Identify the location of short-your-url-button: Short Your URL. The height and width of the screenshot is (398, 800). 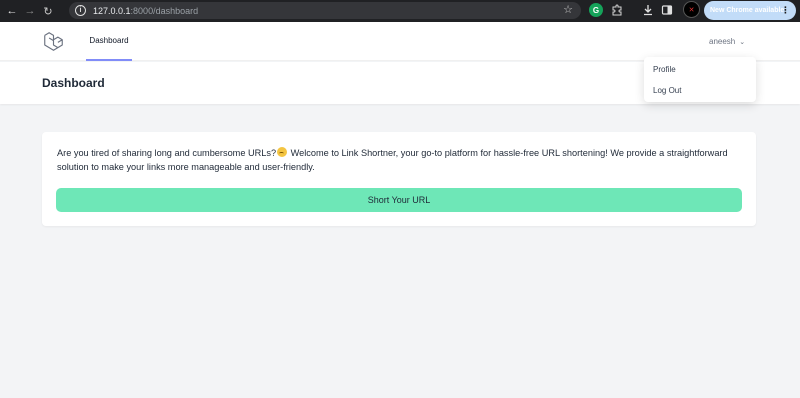
(399, 200).